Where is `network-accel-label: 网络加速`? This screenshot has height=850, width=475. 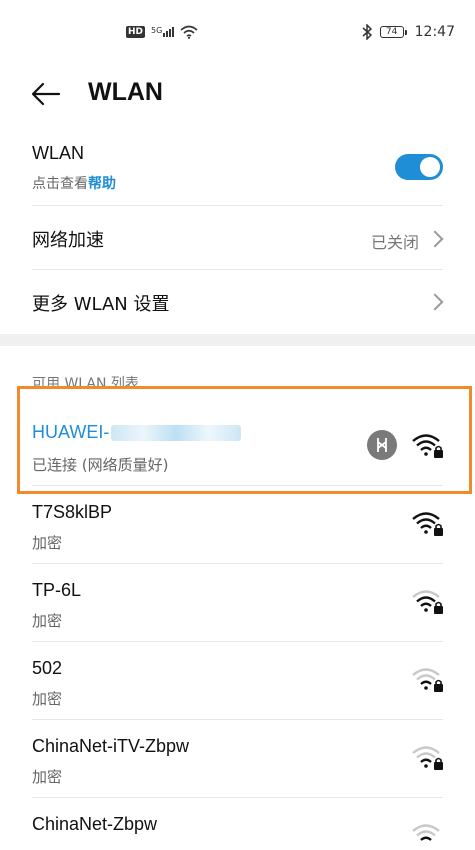
network-accel-label: 网络加速 is located at coordinates (68, 240).